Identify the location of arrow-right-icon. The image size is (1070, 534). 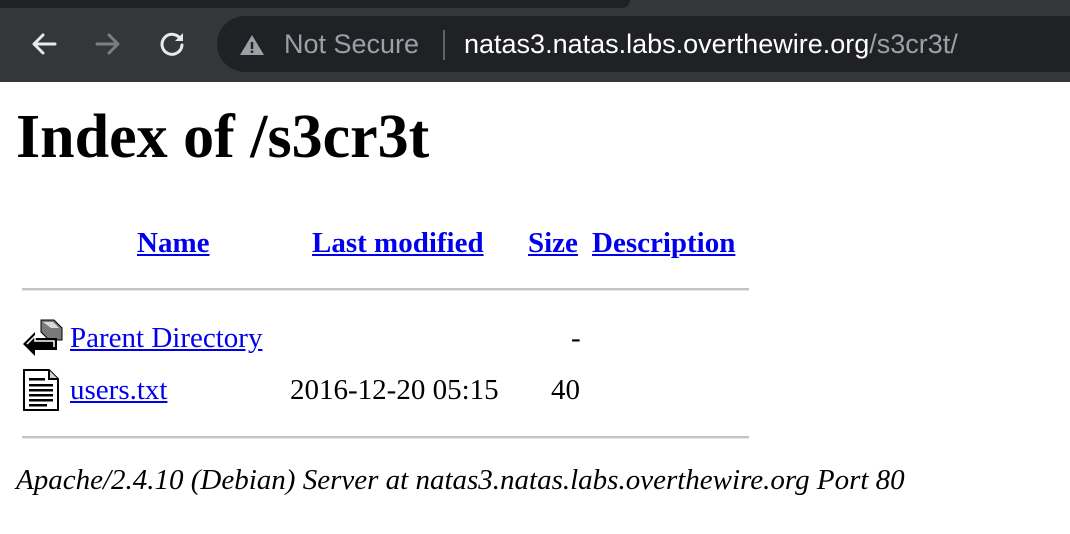
(107, 44).